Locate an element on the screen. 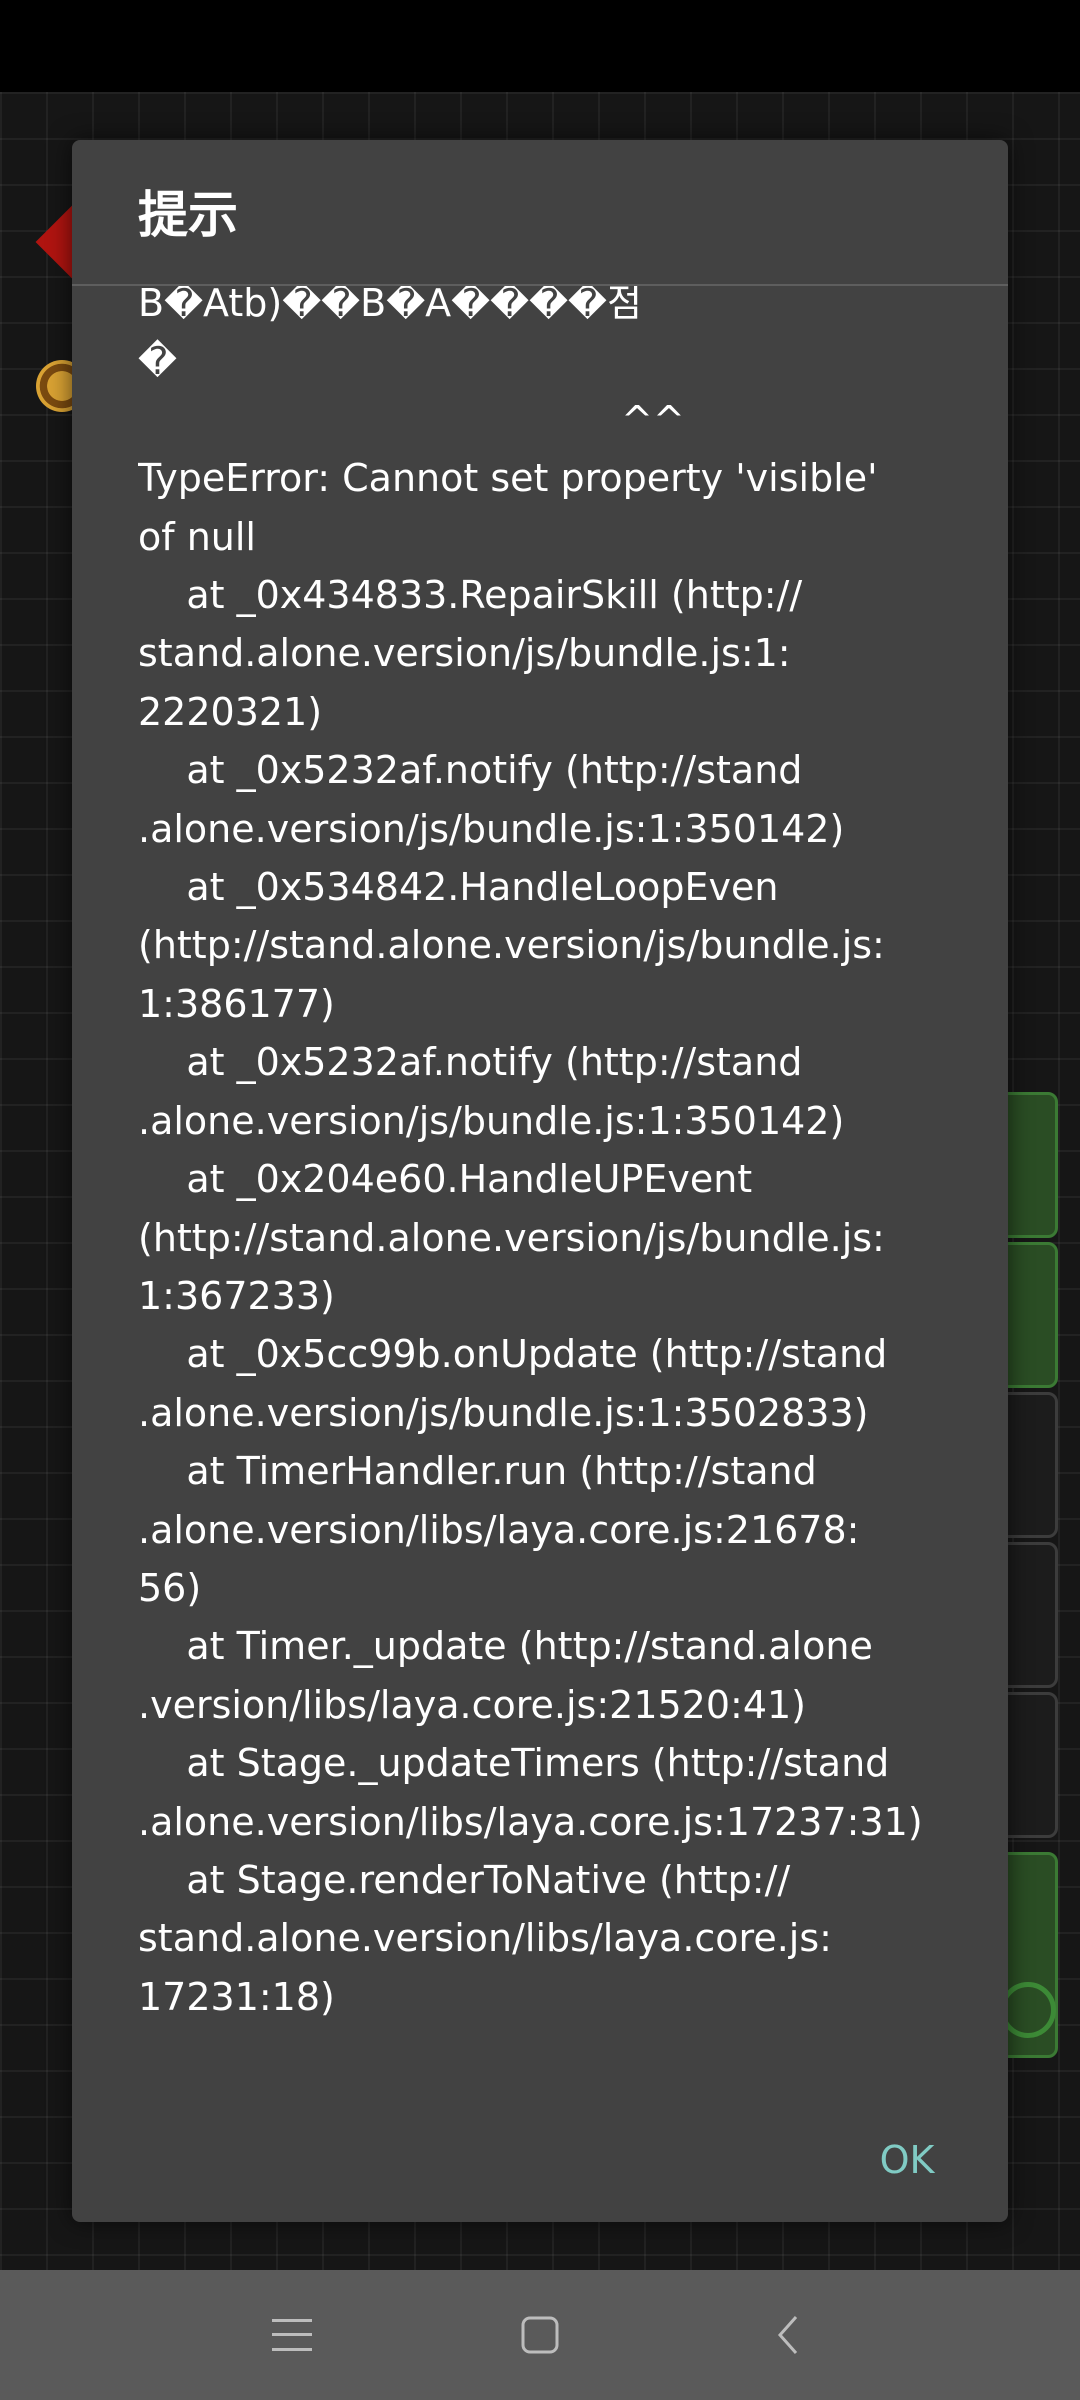 The height and width of the screenshot is (2400, 1080). back-chevron-icon is located at coordinates (787, 2335).